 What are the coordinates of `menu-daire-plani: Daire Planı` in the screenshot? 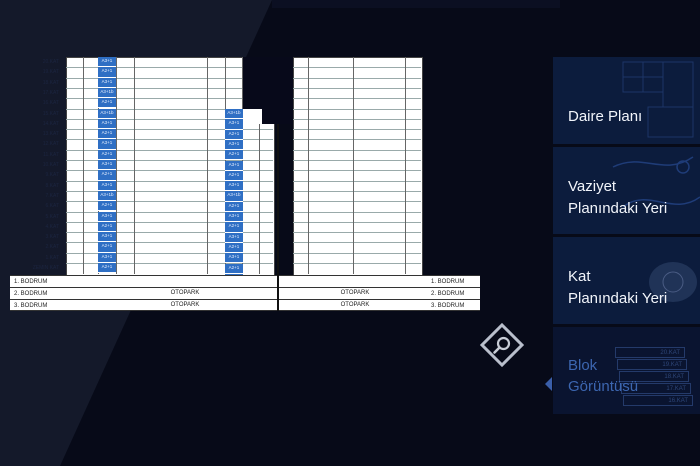 It's located at (626, 100).